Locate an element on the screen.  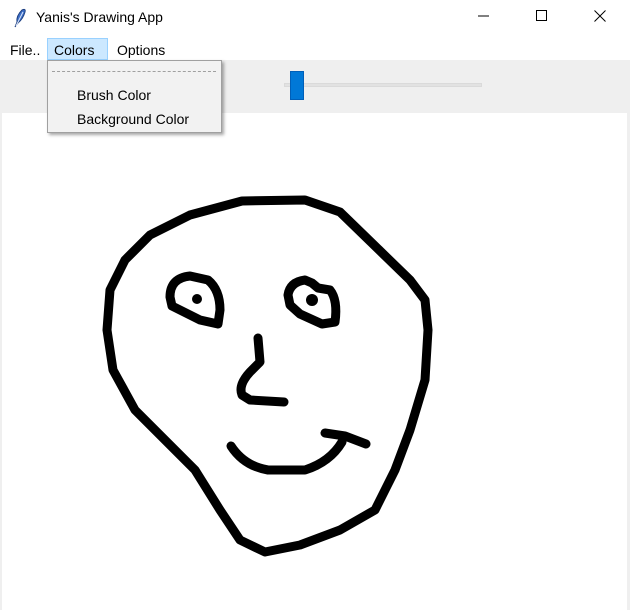
right-pupil is located at coordinates (312, 300).